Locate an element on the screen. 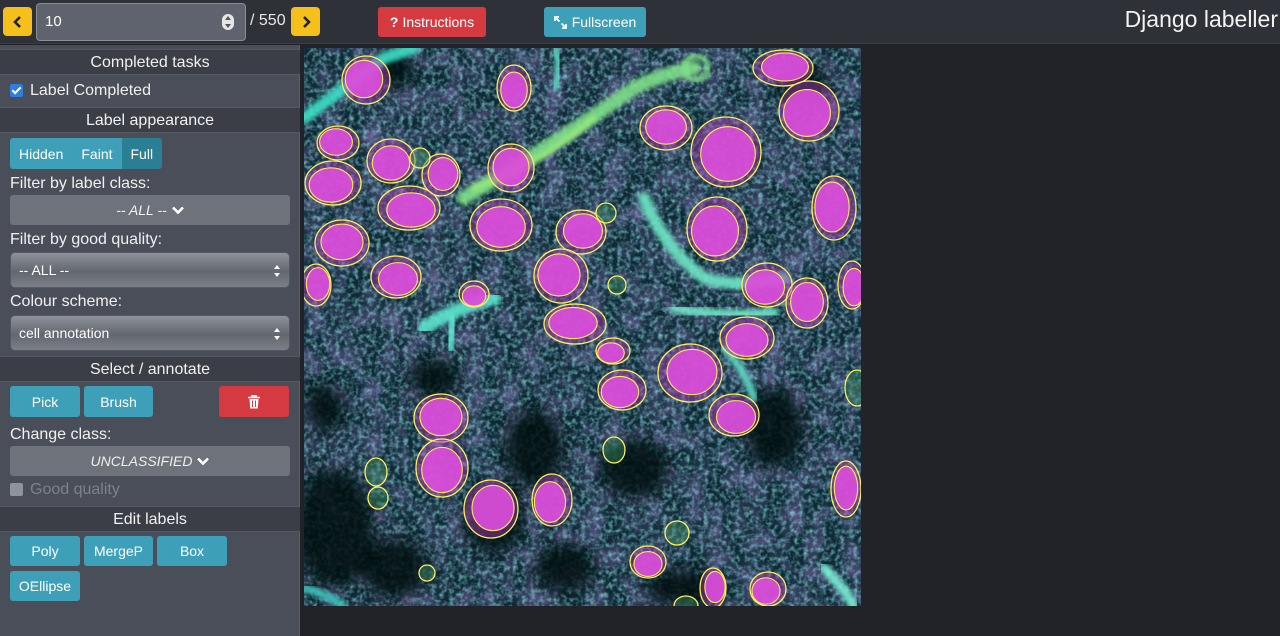 This screenshot has width=1280, height=636. prev-image-button is located at coordinates (17, 21).